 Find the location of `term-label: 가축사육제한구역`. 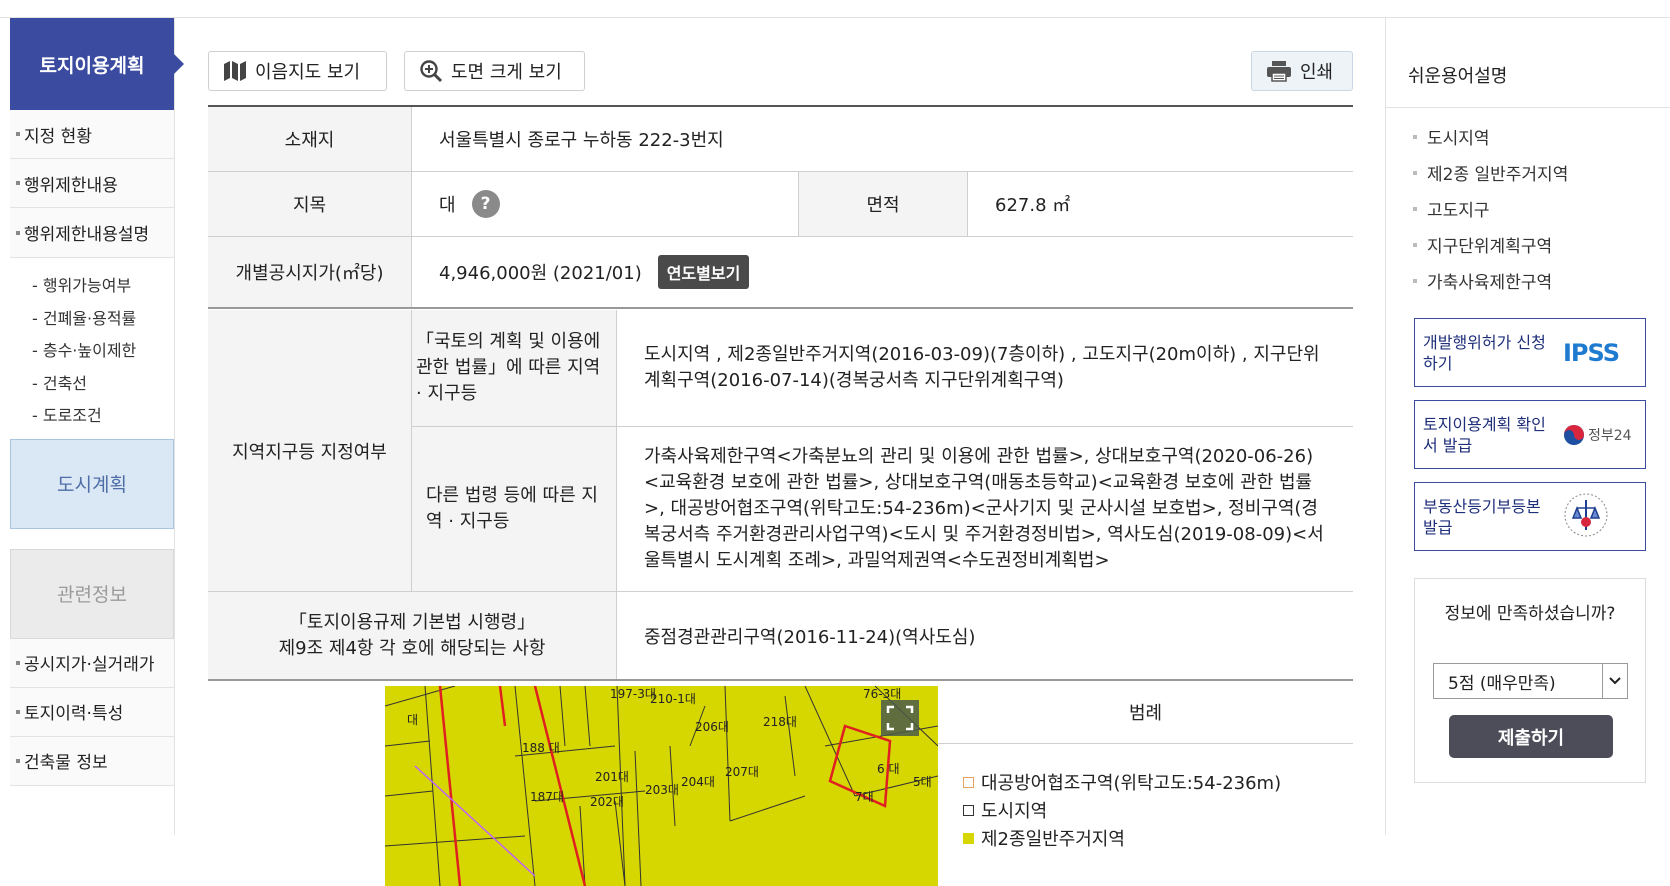

term-label: 가축사육제한구역 is located at coordinates (1490, 283).